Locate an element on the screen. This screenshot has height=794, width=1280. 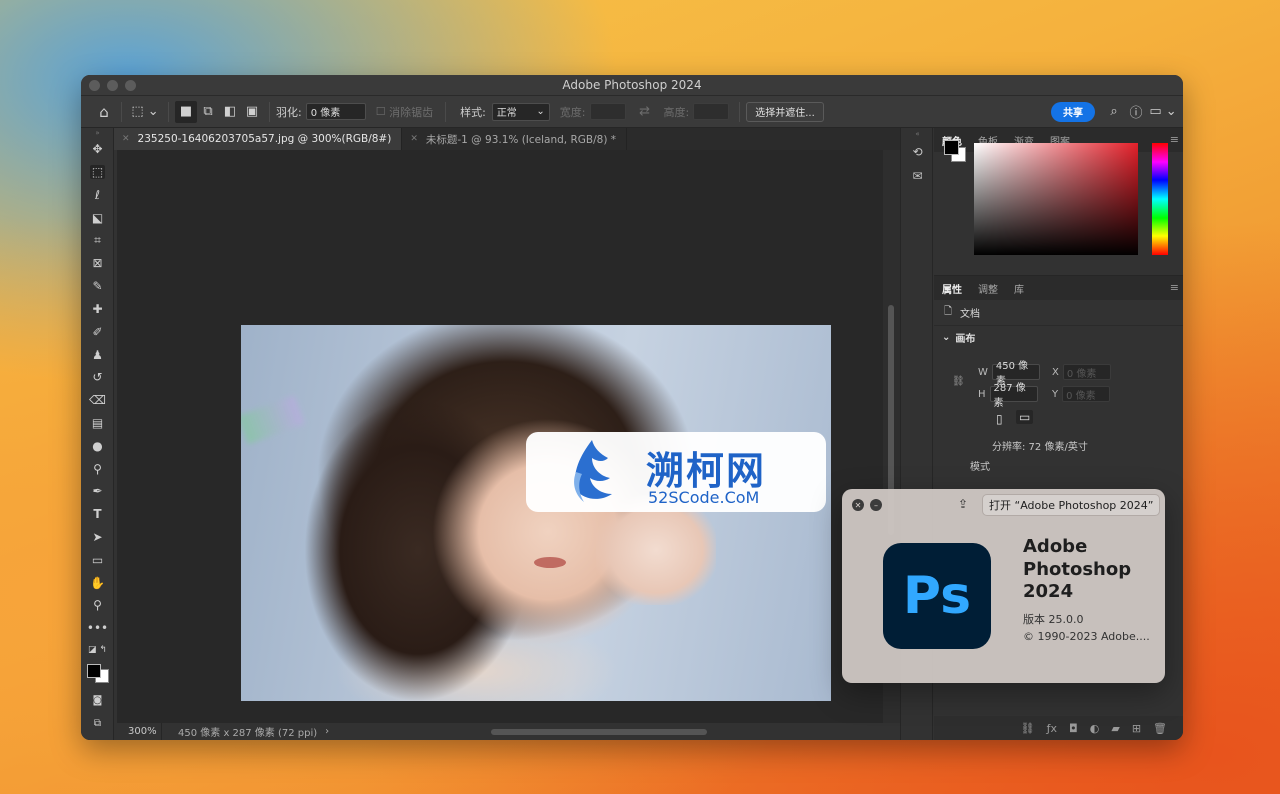
style-label: 样式: is located at coordinates (473, 112).